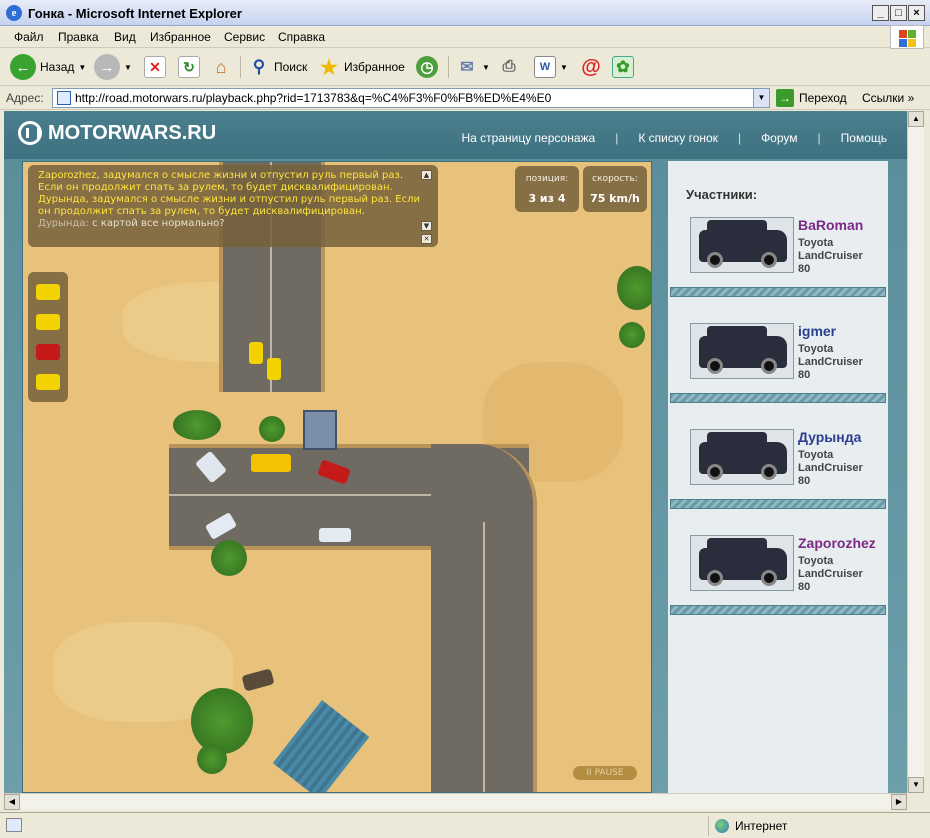  Describe the element at coordinates (509, 67) in the screenshot. I see `print-button: ⎙` at that location.